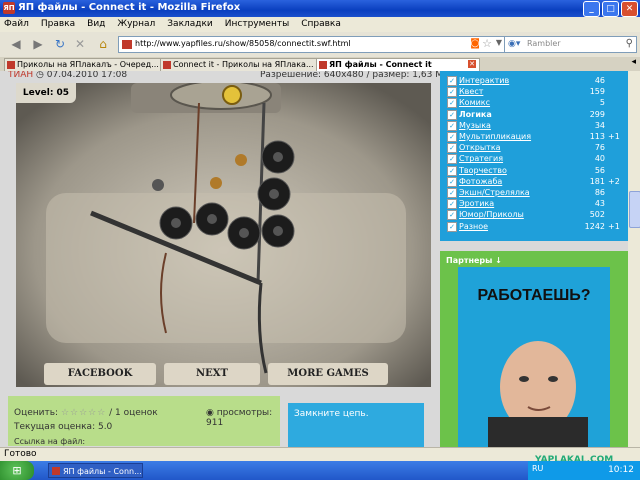  What do you see at coordinates (534, 357) in the screenshot?
I see `advertisement: РАБОТАЕШЬ?` at bounding box center [534, 357].